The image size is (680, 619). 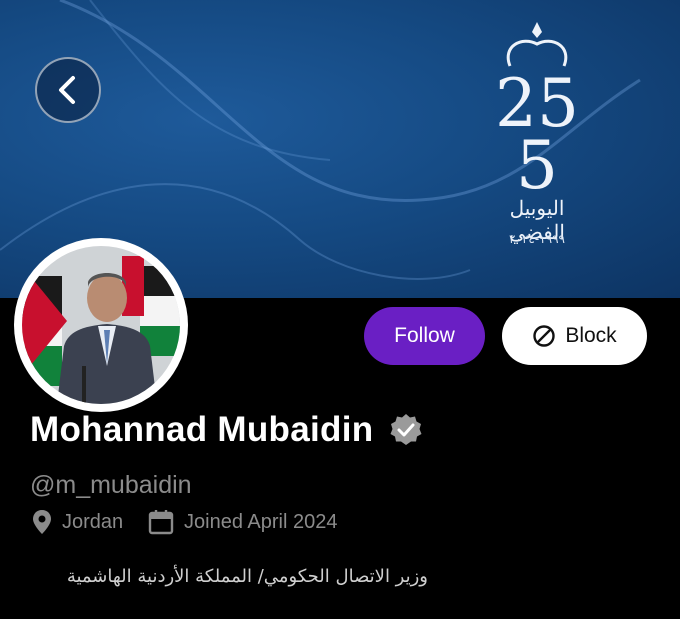 I want to click on profile-photo, so click(x=101, y=325).